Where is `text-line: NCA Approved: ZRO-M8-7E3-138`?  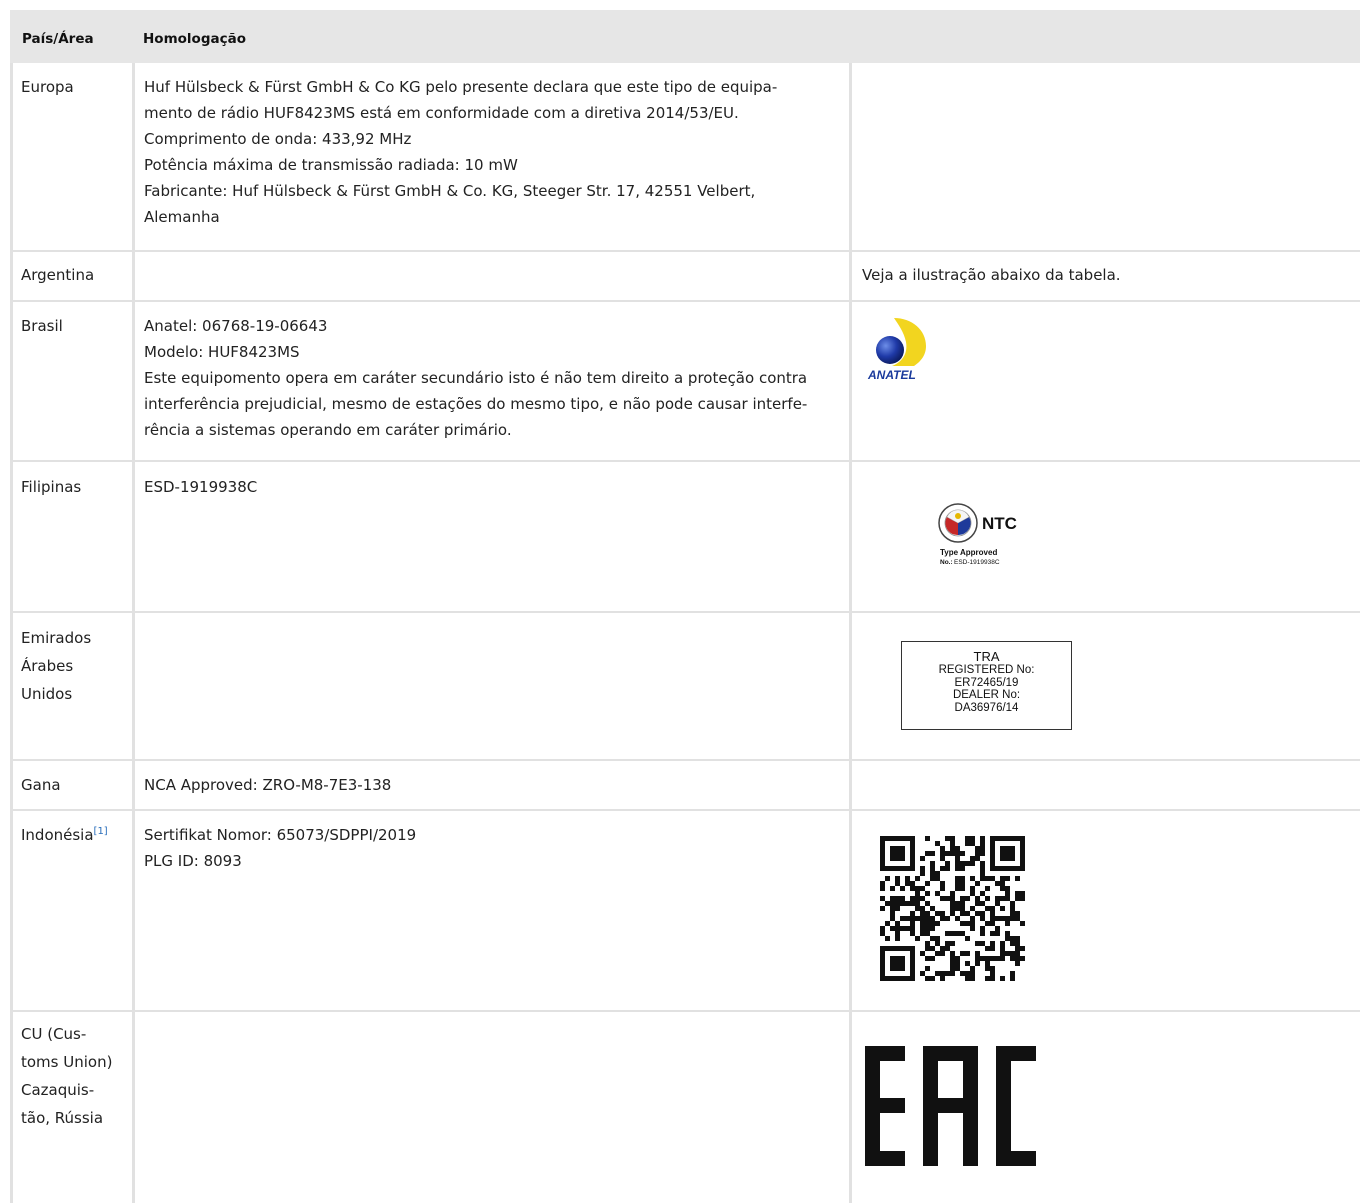
text-line: NCA Approved: ZRO-M8-7E3-138 is located at coordinates (268, 785).